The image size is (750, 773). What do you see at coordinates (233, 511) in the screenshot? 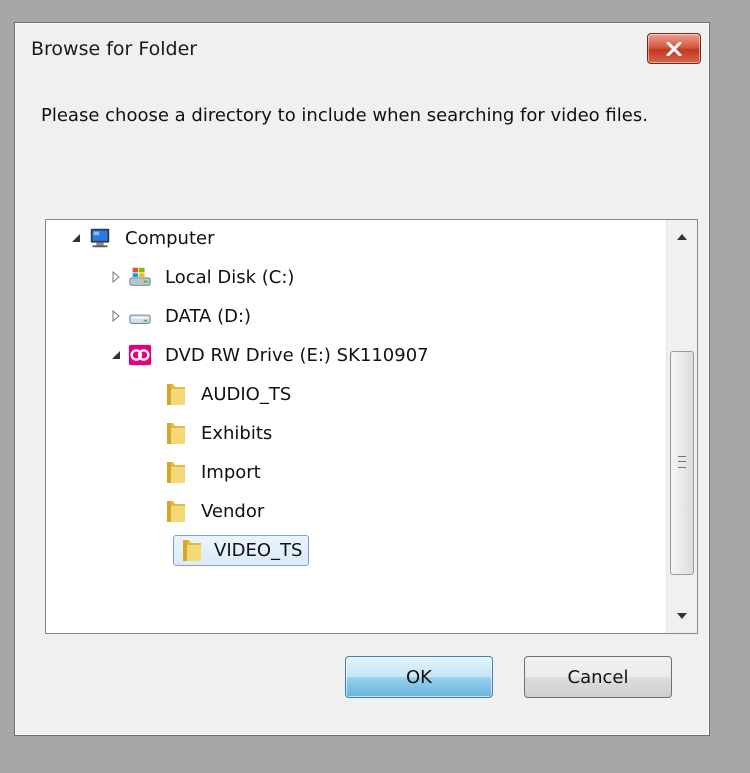
I see `tree-node-label: Vendor` at bounding box center [233, 511].